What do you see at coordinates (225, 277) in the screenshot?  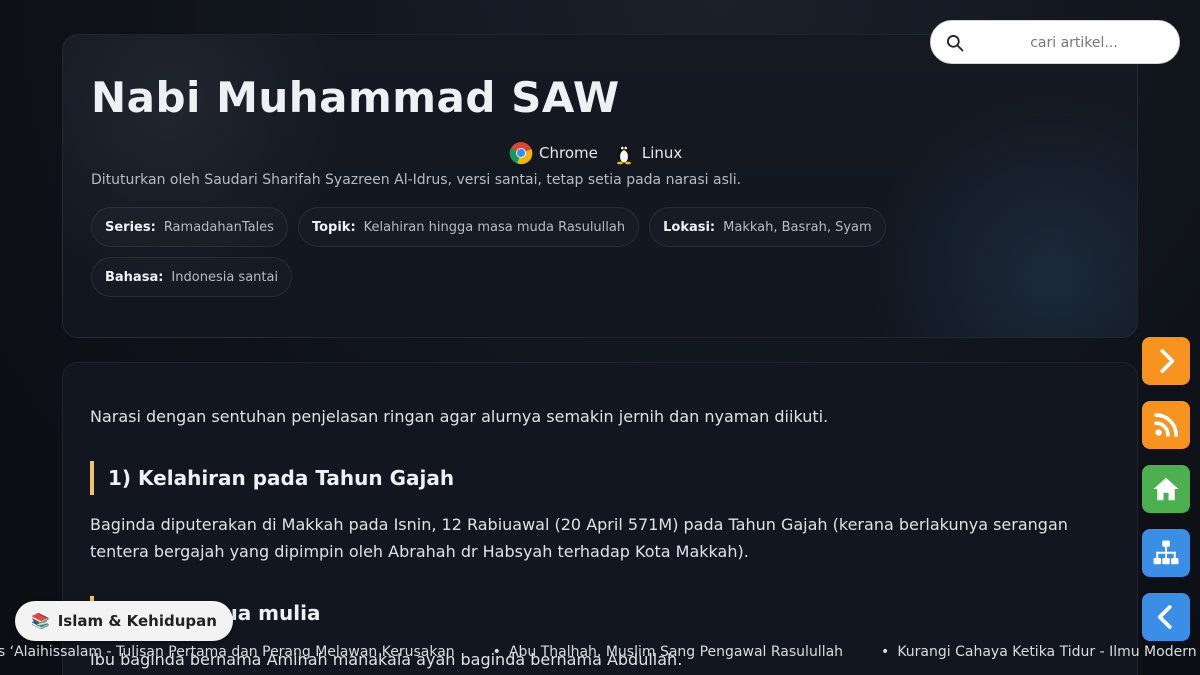 I see `meta-chip-value: Indonesia santai` at bounding box center [225, 277].